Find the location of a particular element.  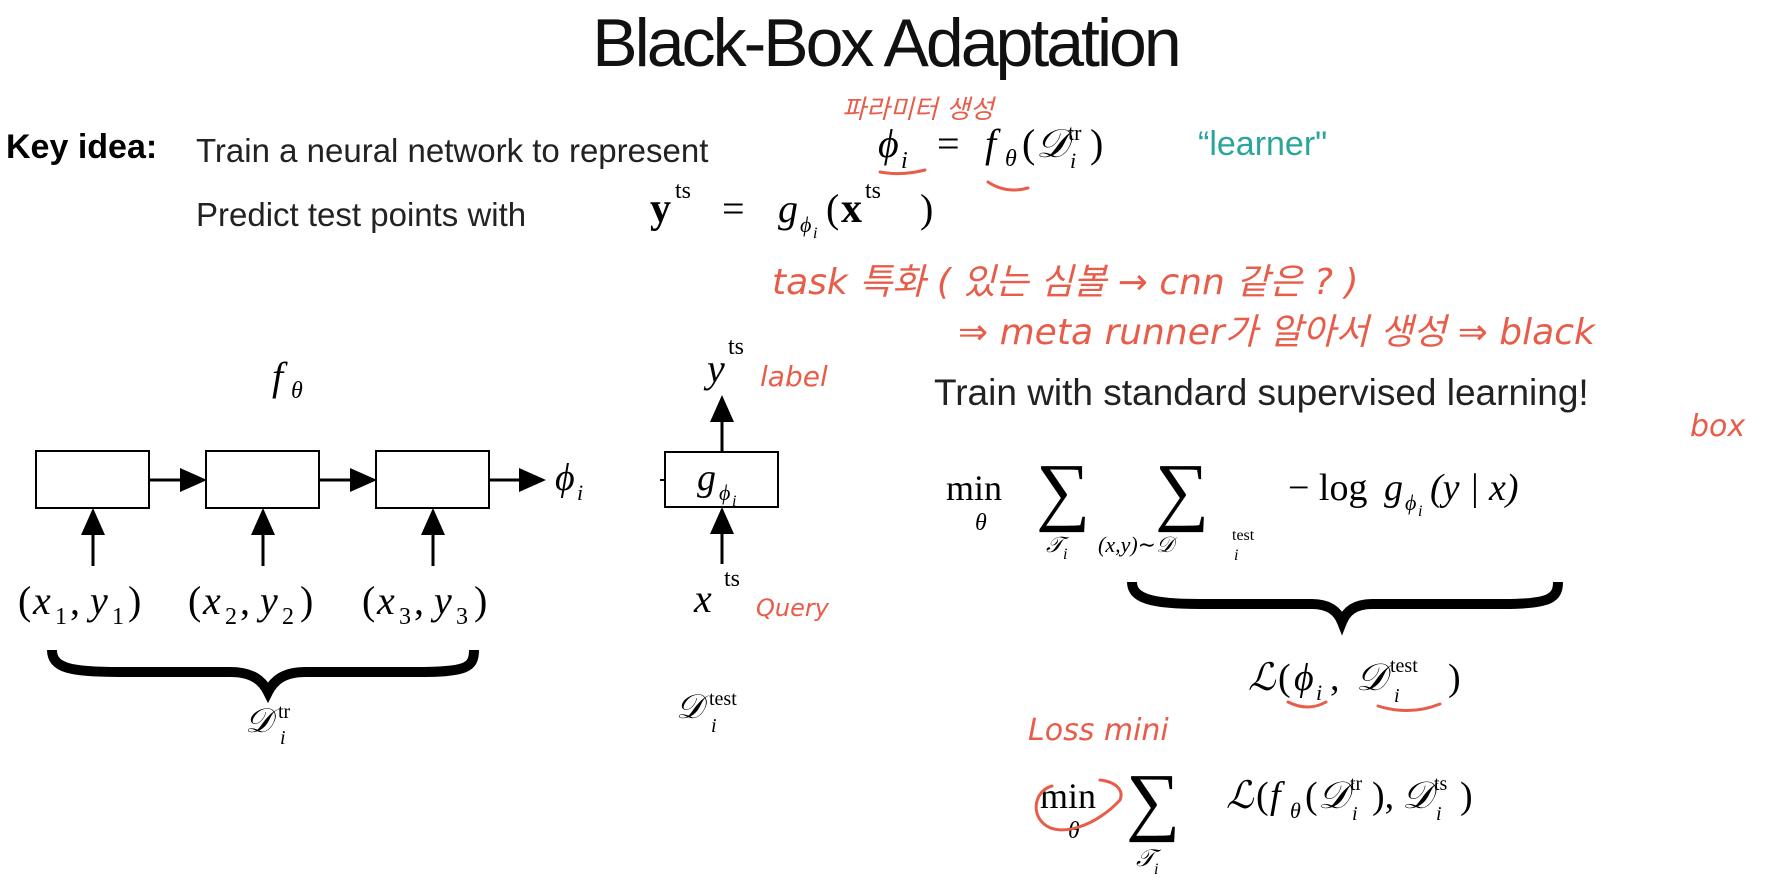

svg-text: (y | x) is located at coordinates (1474, 488).